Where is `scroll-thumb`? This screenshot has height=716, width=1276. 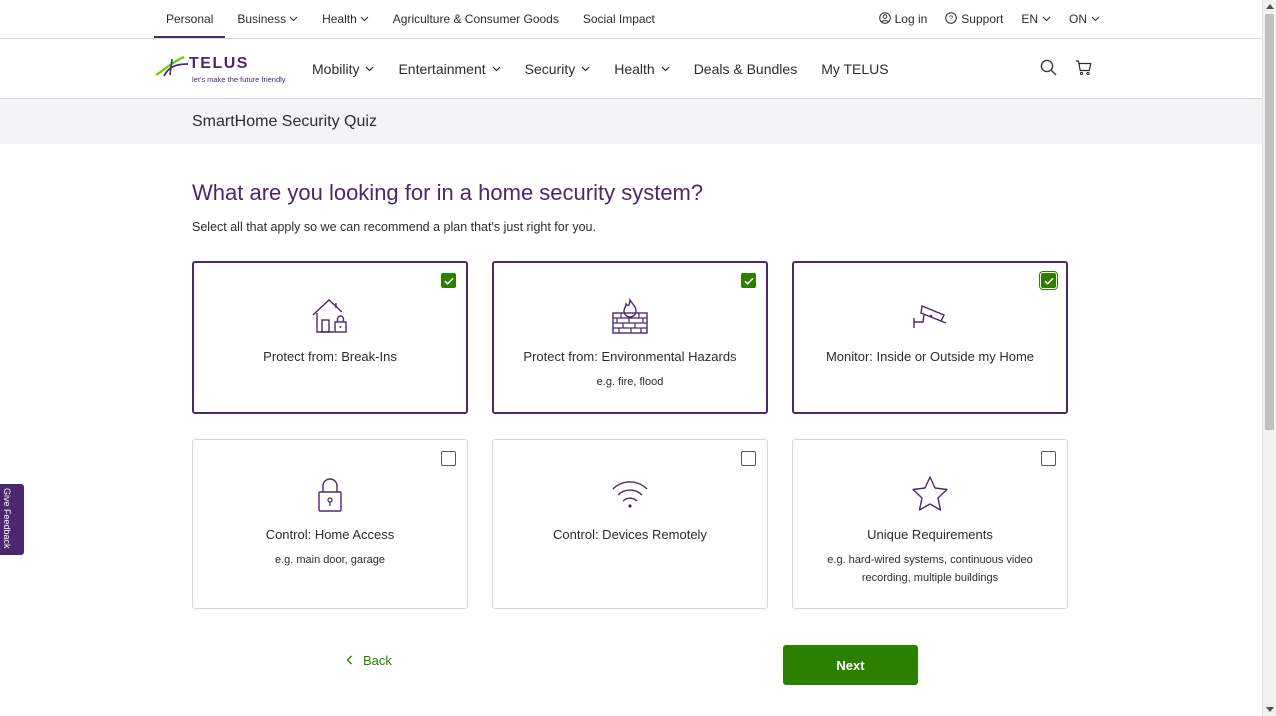 scroll-thumb is located at coordinates (1269, 222).